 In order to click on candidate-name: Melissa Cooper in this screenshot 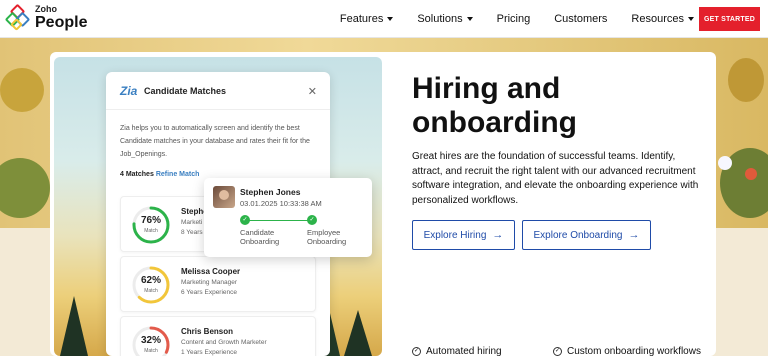, I will do `click(211, 271)`.